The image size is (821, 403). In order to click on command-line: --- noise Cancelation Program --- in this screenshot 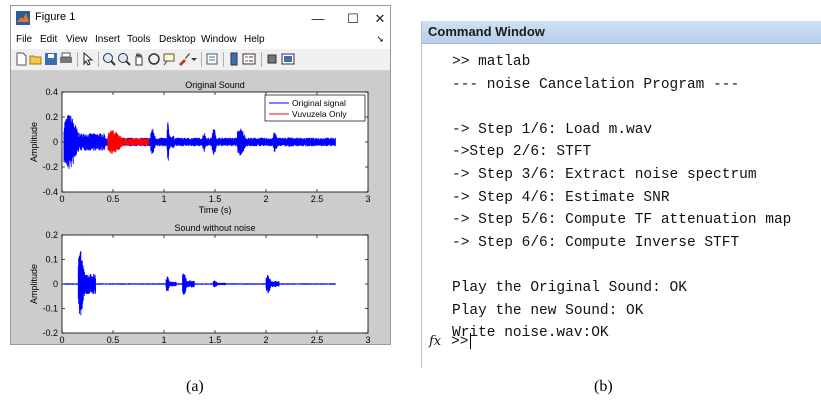, I will do `click(596, 84)`.